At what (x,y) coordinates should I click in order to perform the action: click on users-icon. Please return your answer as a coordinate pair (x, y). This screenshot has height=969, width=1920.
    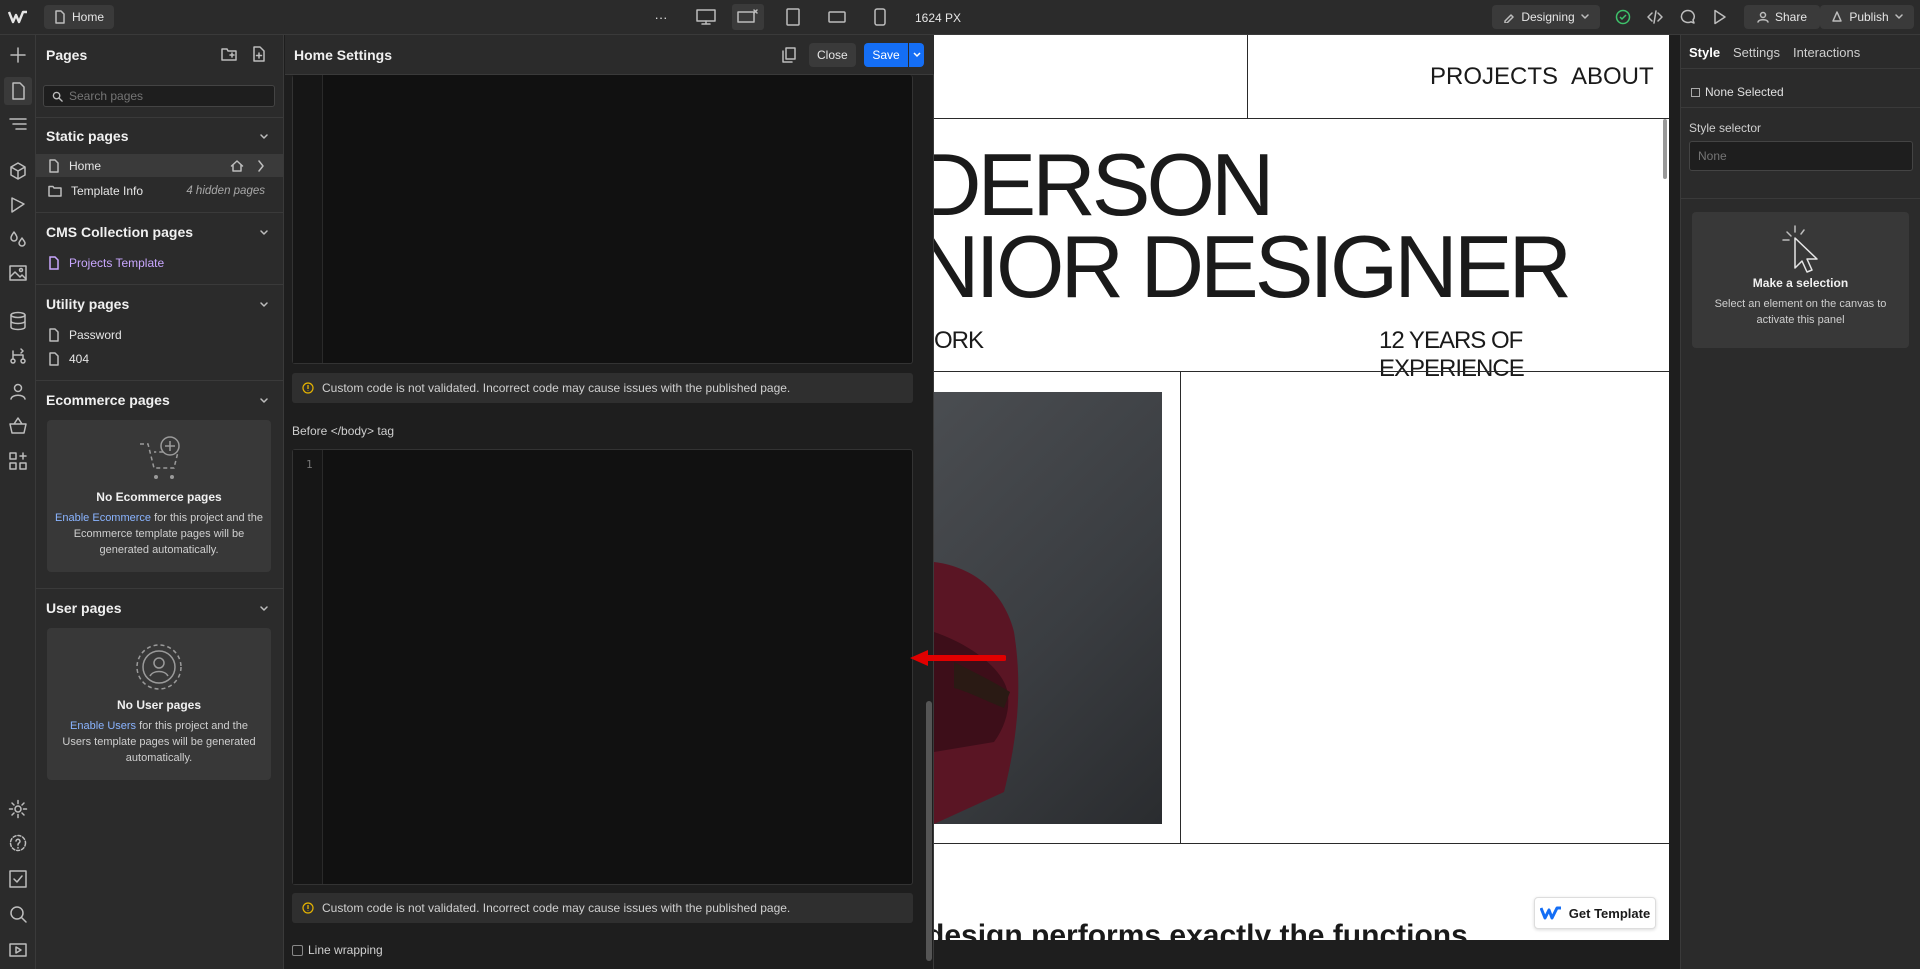
    Looking at the image, I should click on (18, 391).